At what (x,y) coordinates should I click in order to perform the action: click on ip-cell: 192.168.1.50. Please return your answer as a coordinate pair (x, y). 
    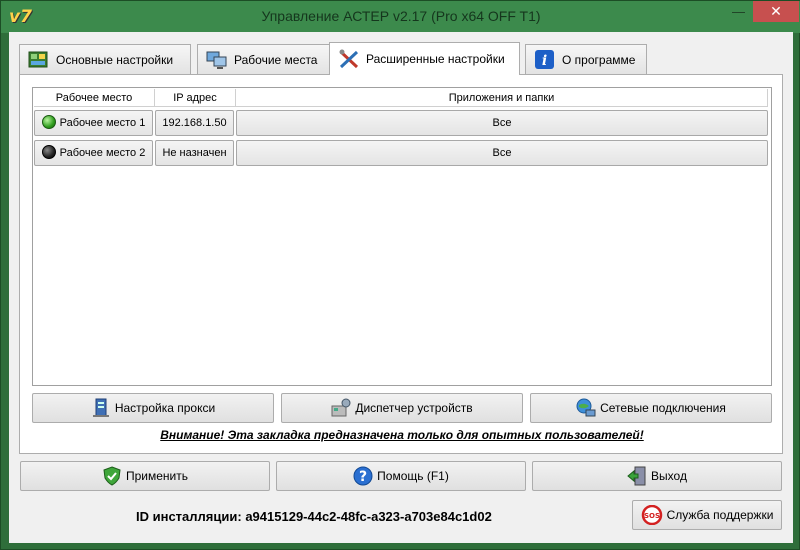
    Looking at the image, I should click on (194, 123).